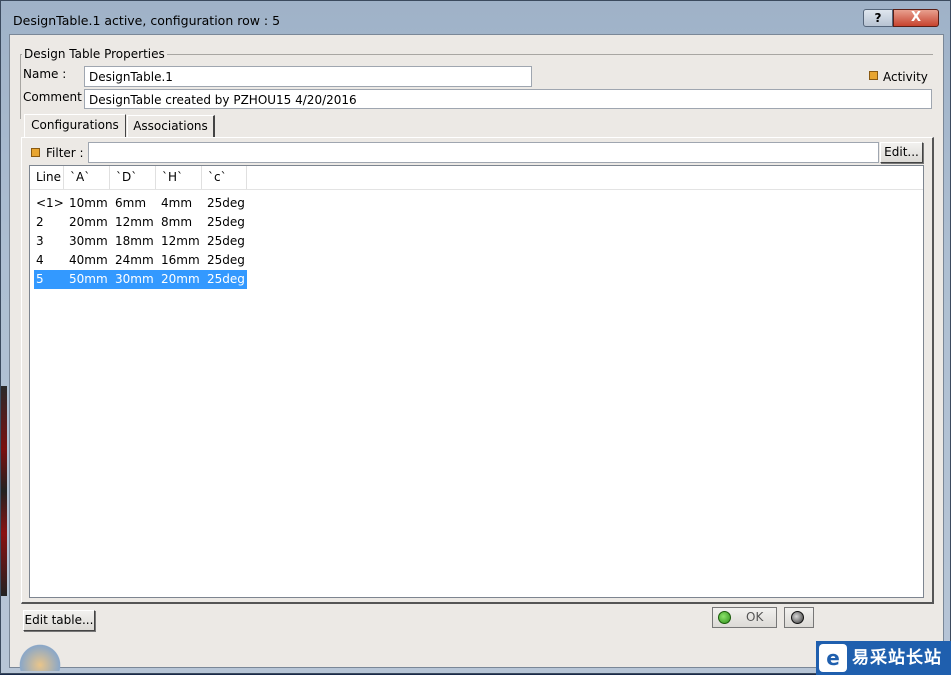 The image size is (951, 675). Describe the element at coordinates (483, 152) in the screenshot. I see `filter-input` at that location.